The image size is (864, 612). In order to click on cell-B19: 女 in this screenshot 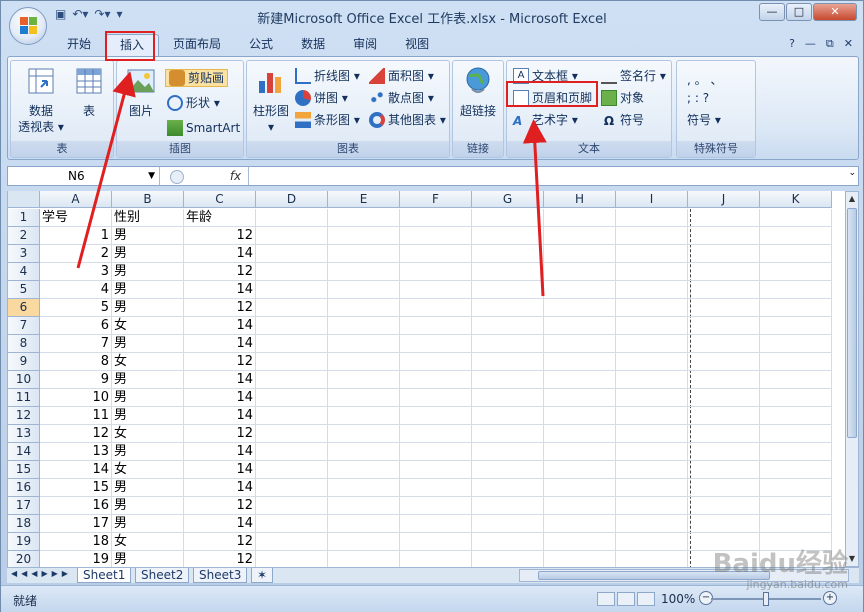, I will do `click(148, 542)`.